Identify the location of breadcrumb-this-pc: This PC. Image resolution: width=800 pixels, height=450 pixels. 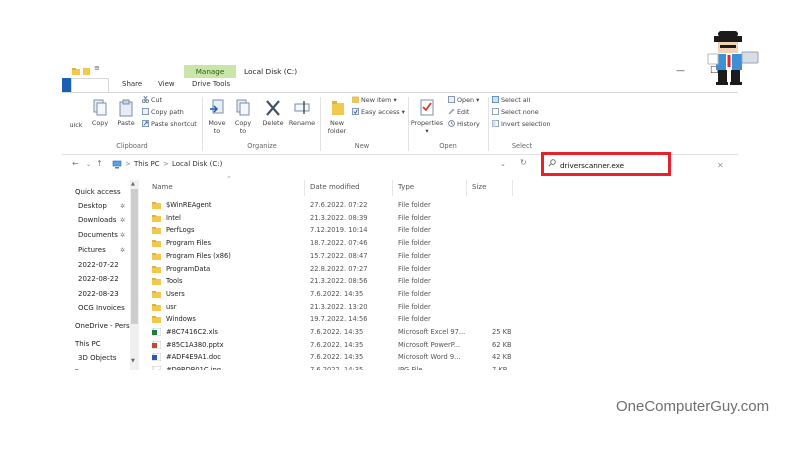
(147, 164).